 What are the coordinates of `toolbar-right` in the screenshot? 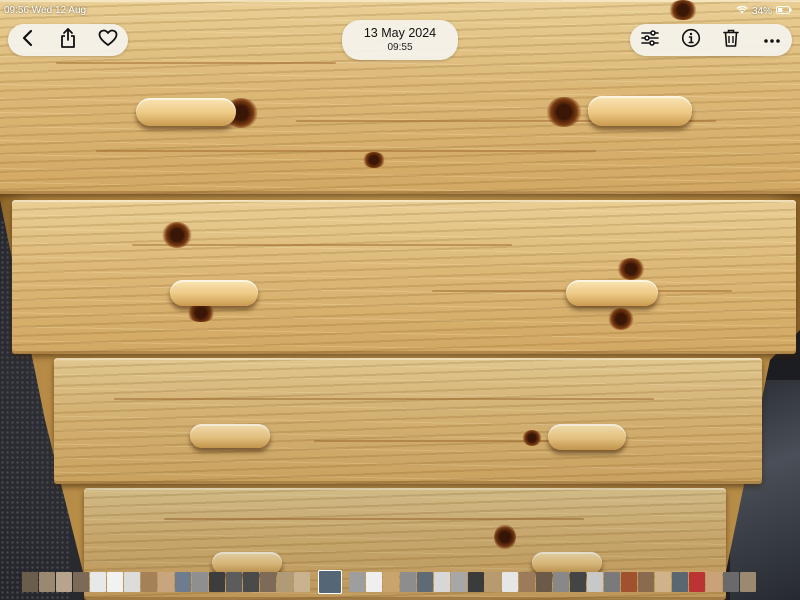 It's located at (711, 40).